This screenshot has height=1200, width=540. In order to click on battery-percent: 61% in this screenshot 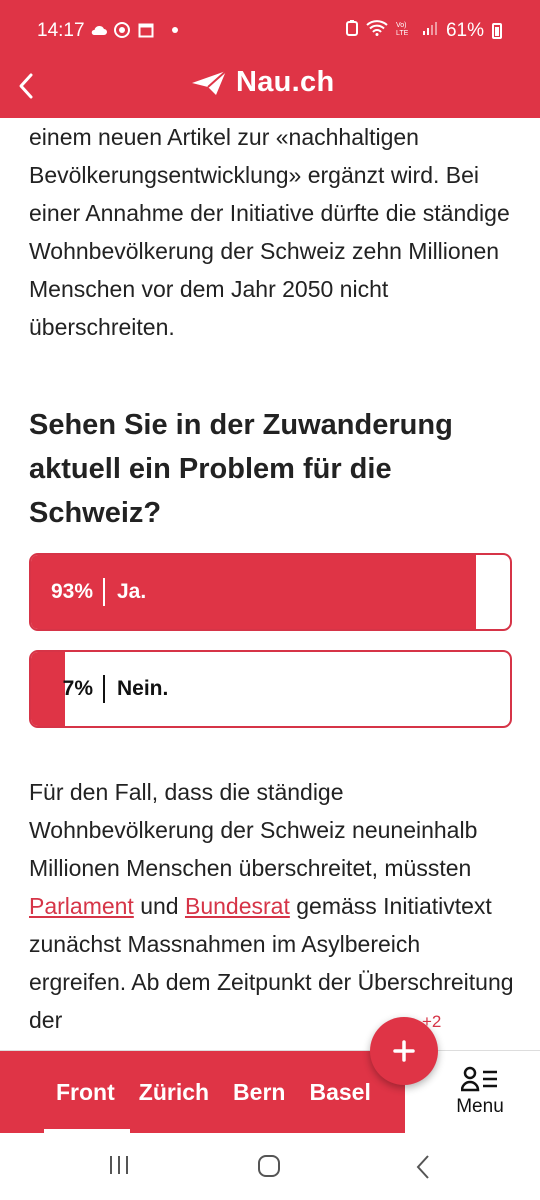, I will do `click(464, 30)`.